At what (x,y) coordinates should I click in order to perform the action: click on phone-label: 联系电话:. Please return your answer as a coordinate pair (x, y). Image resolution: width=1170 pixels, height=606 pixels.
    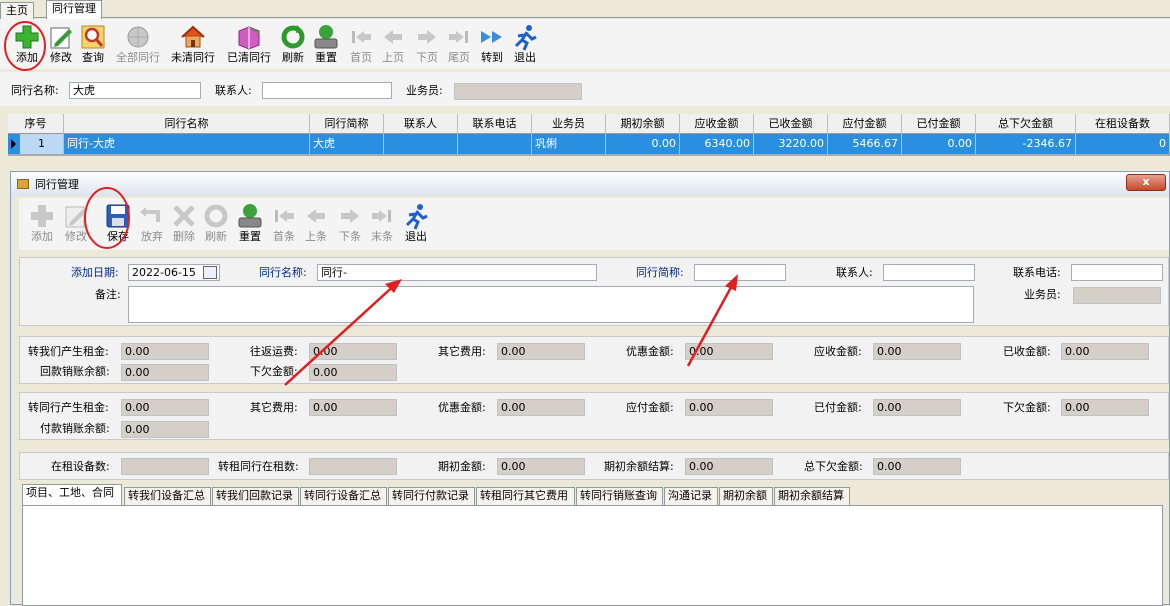
    Looking at the image, I should click on (1037, 272).